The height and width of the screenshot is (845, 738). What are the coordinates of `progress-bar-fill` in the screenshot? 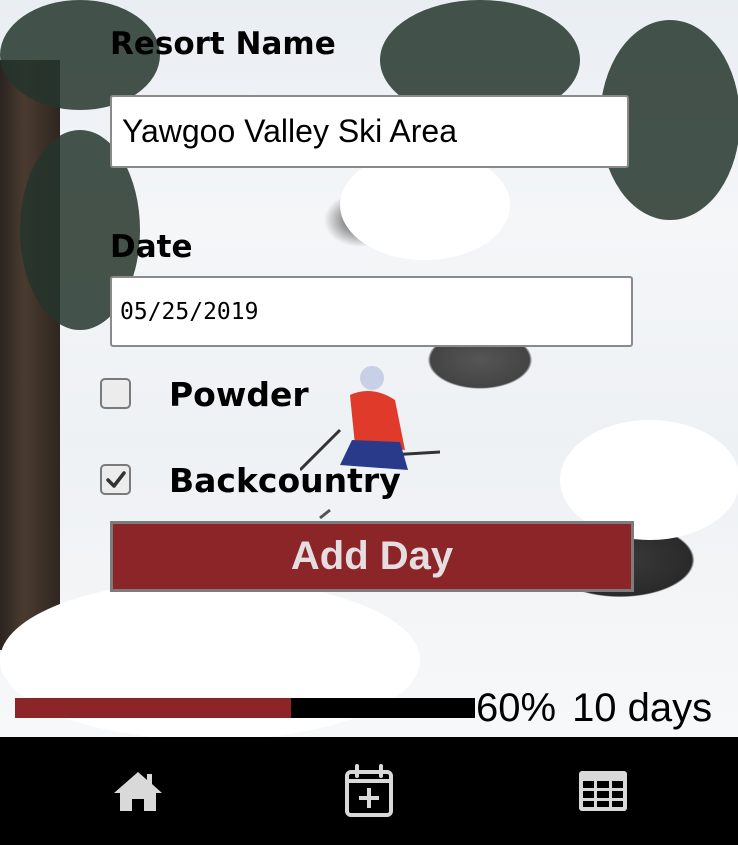 It's located at (153, 708).